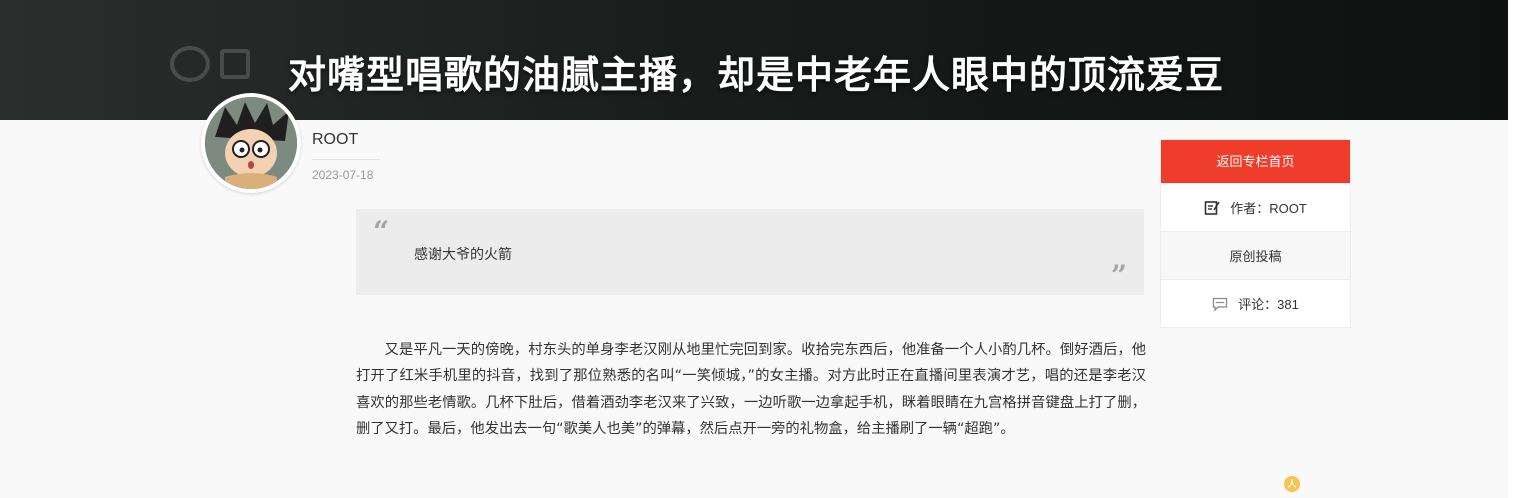 Image resolution: width=1518 pixels, height=498 pixels. What do you see at coordinates (335, 140) in the screenshot?
I see `author-name: ROOT` at bounding box center [335, 140].